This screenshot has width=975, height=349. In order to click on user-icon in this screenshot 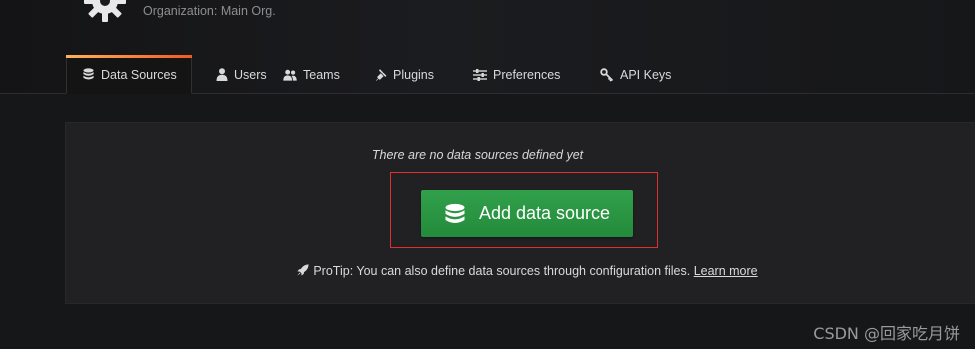, I will do `click(222, 75)`.